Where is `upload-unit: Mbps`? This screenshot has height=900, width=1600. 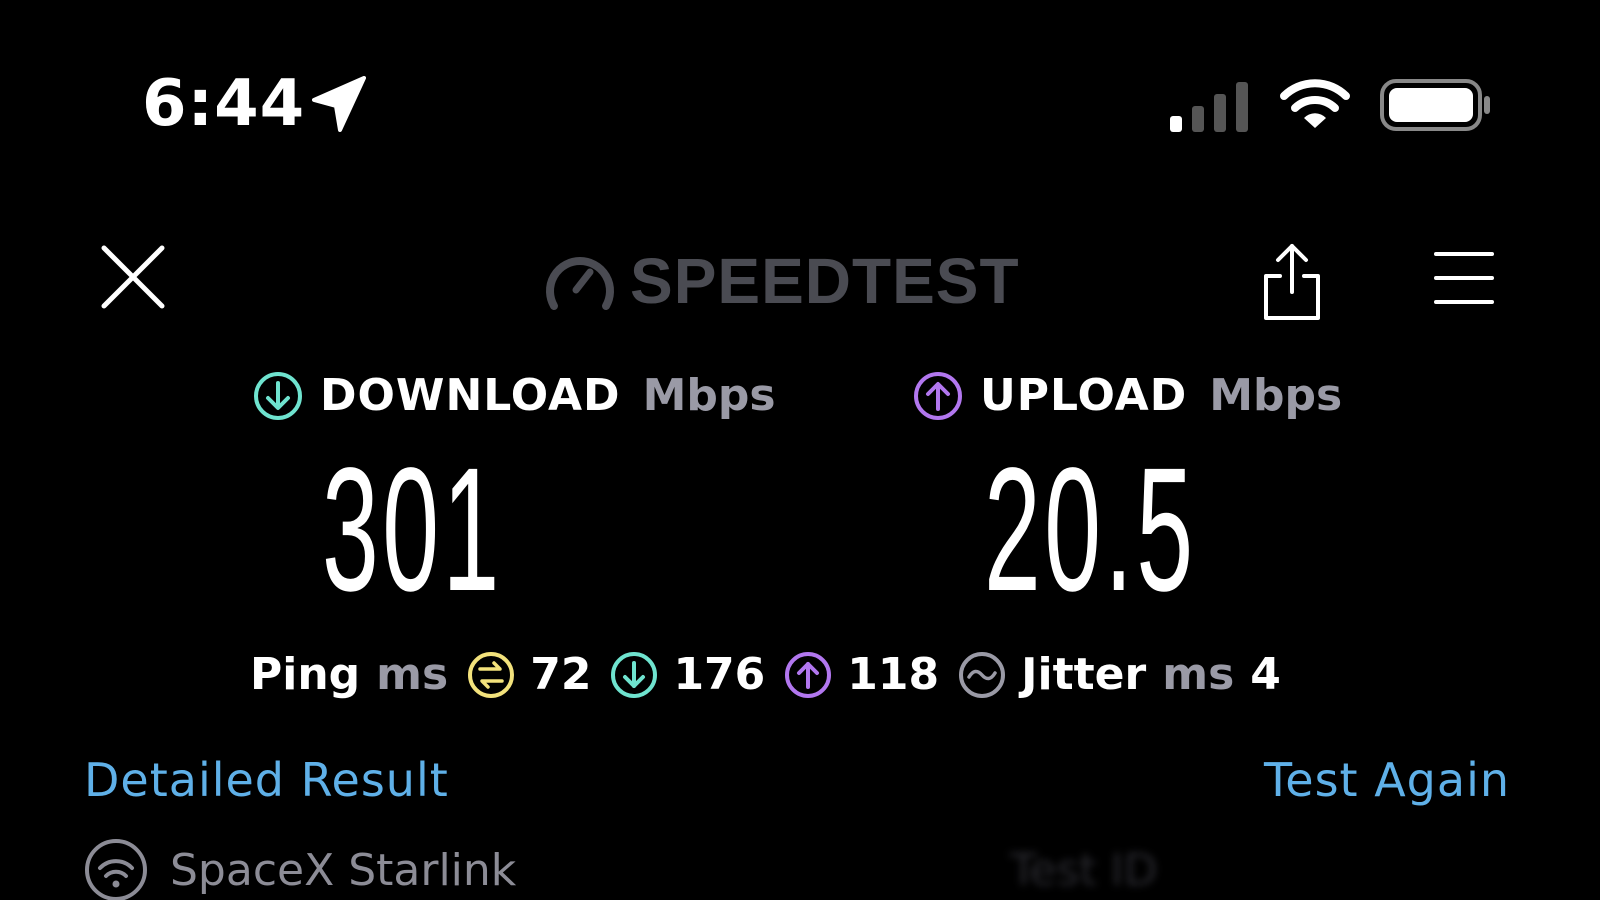 upload-unit: Mbps is located at coordinates (1276, 395).